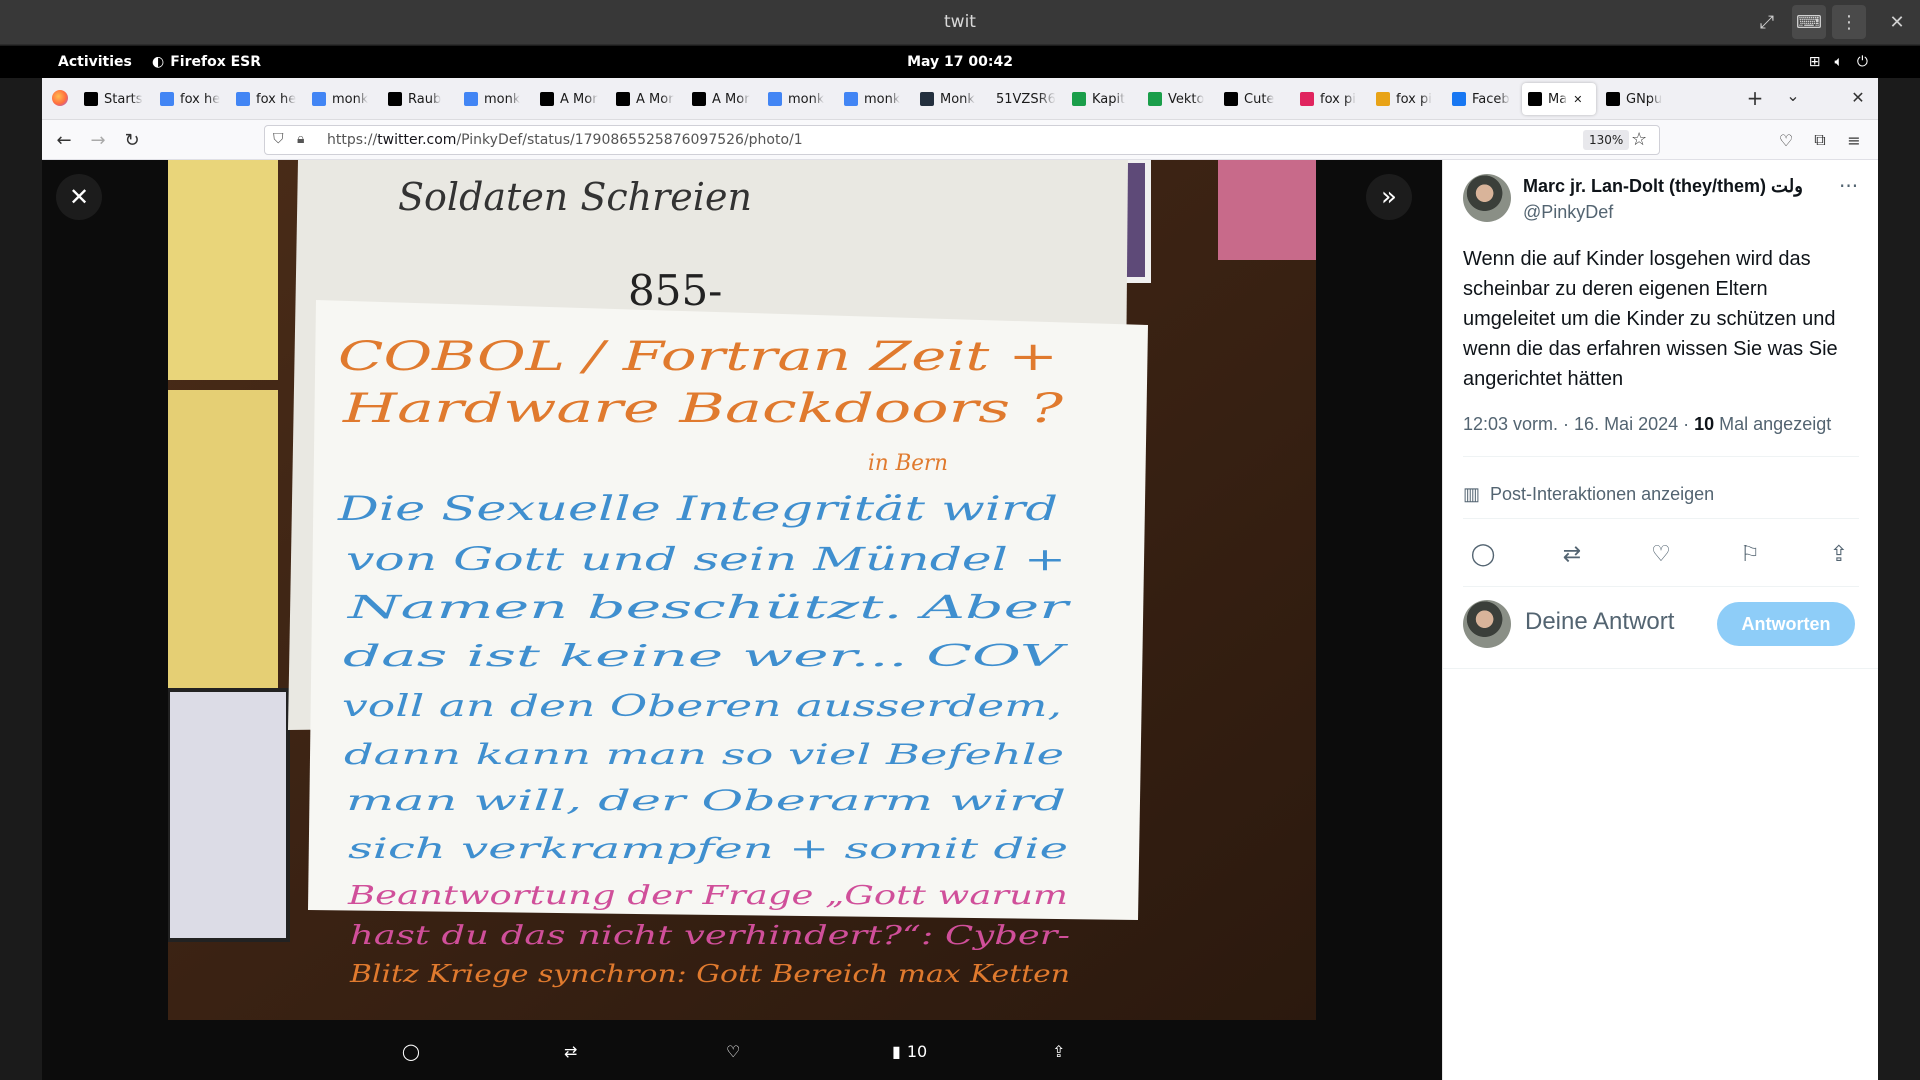  Describe the element at coordinates (1849, 22) in the screenshot. I see `menu-kebab-icon: ⋮` at that location.